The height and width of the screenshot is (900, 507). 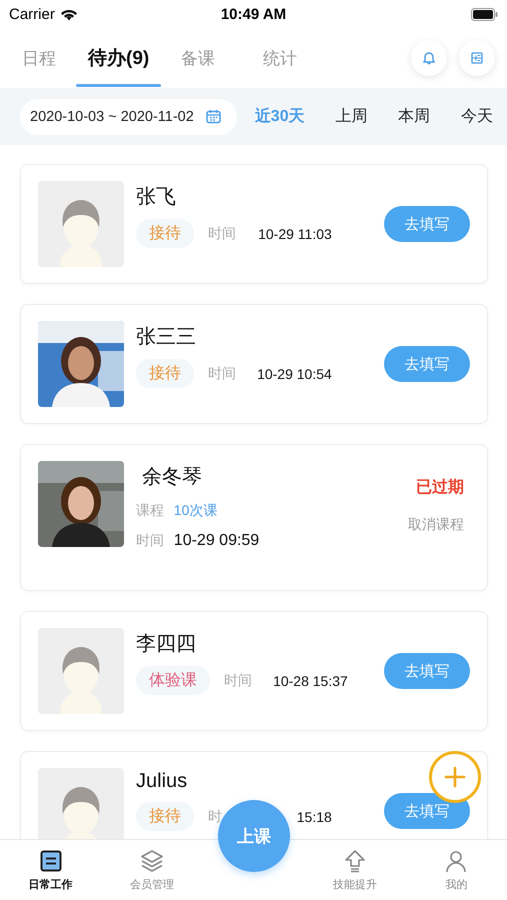 I want to click on member-name: 余冬琴, so click(x=172, y=477).